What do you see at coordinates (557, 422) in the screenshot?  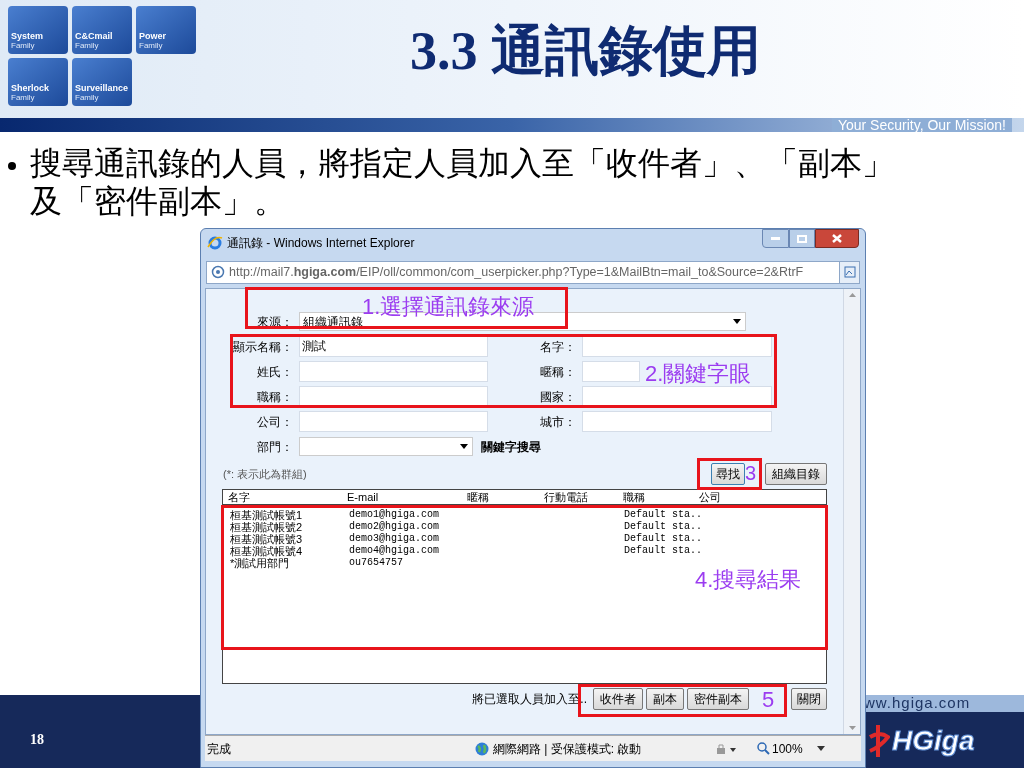 I see `field-label: 城市：` at bounding box center [557, 422].